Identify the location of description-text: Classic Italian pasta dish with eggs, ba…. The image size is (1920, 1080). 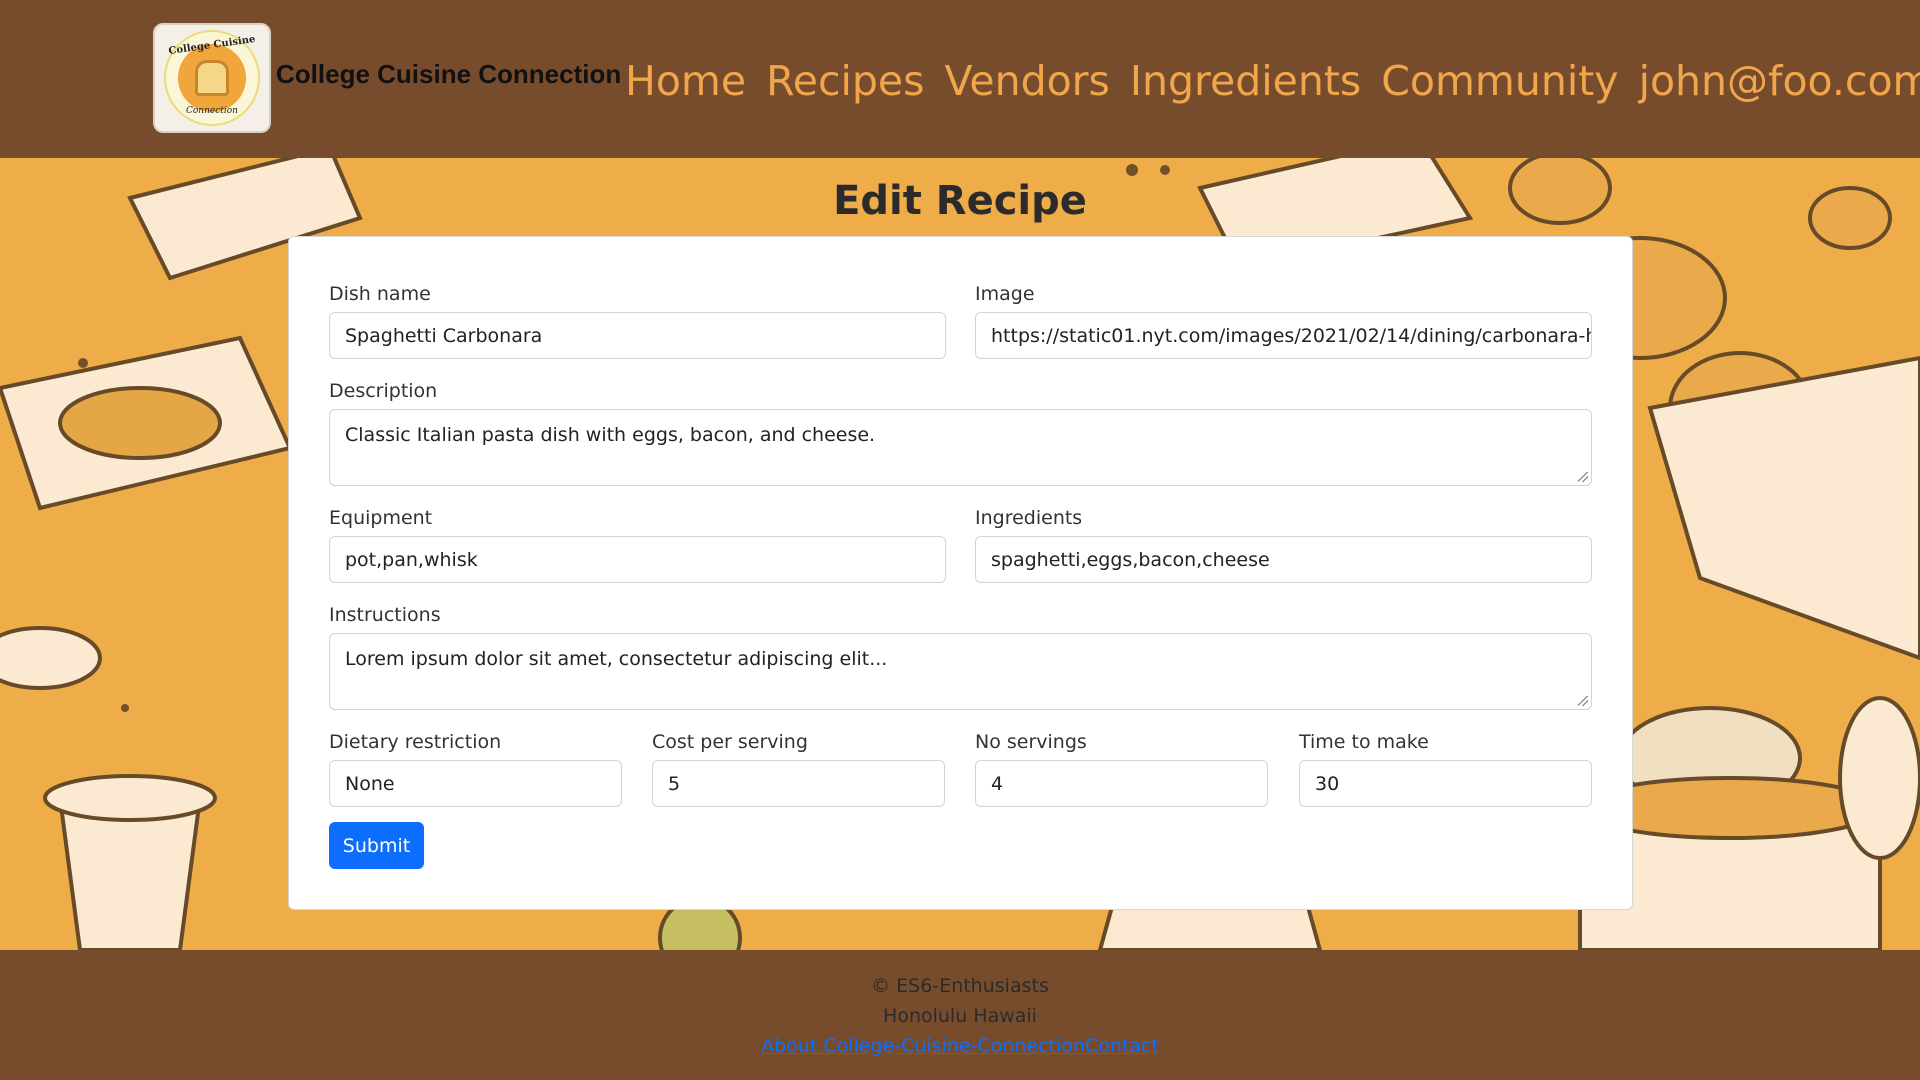
(610, 435).